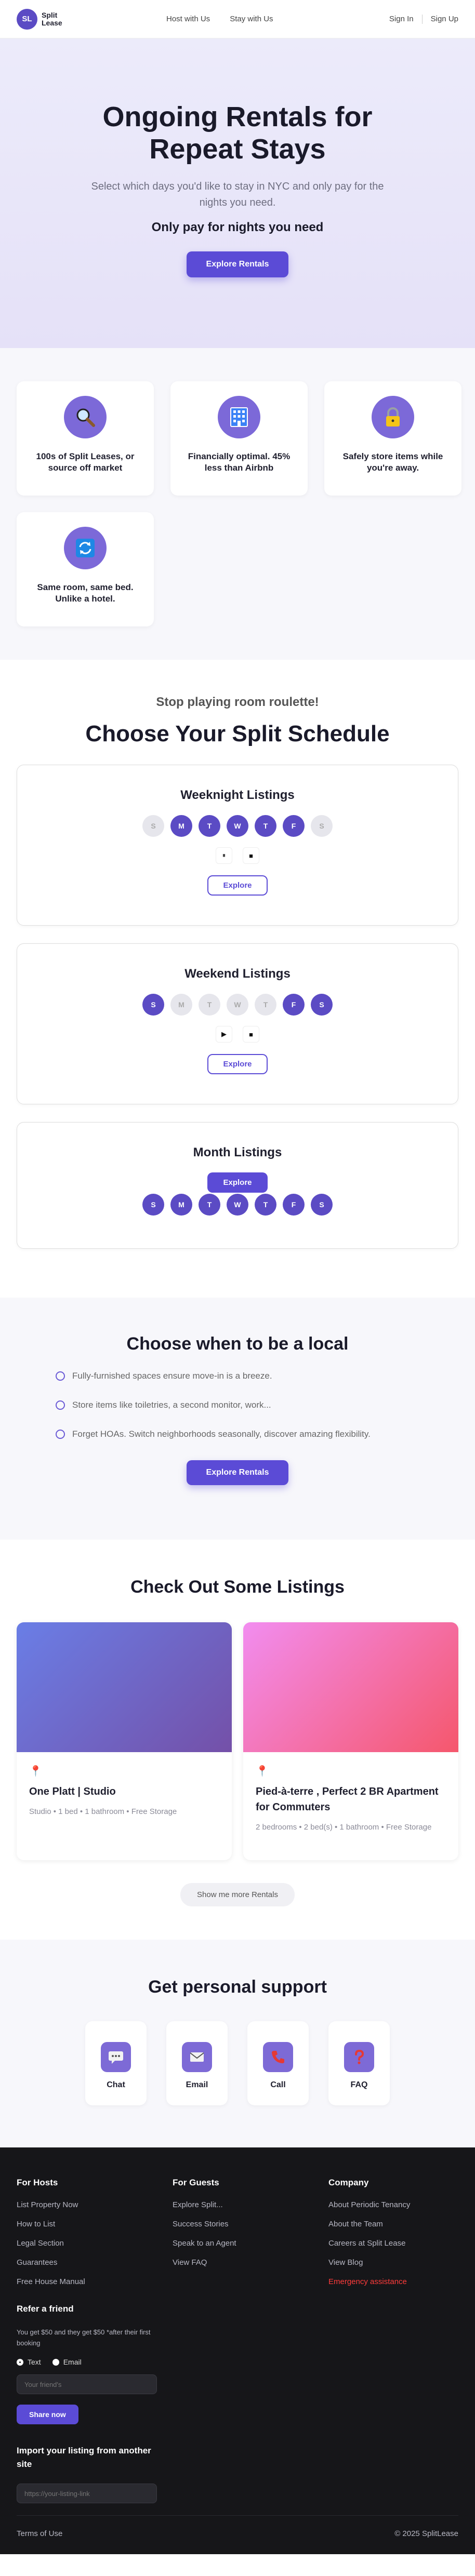 Image resolution: width=475 pixels, height=2576 pixels. What do you see at coordinates (262, 1771) in the screenshot?
I see `location-pin-icon: 📍` at bounding box center [262, 1771].